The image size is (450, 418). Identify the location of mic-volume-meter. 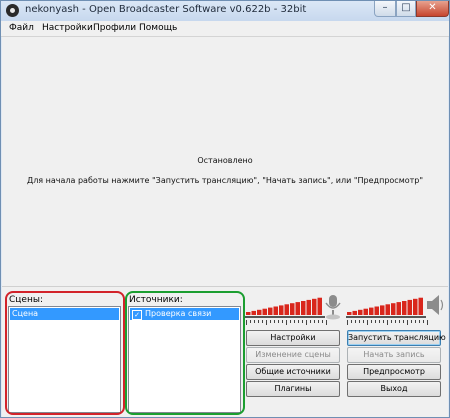
(295, 311).